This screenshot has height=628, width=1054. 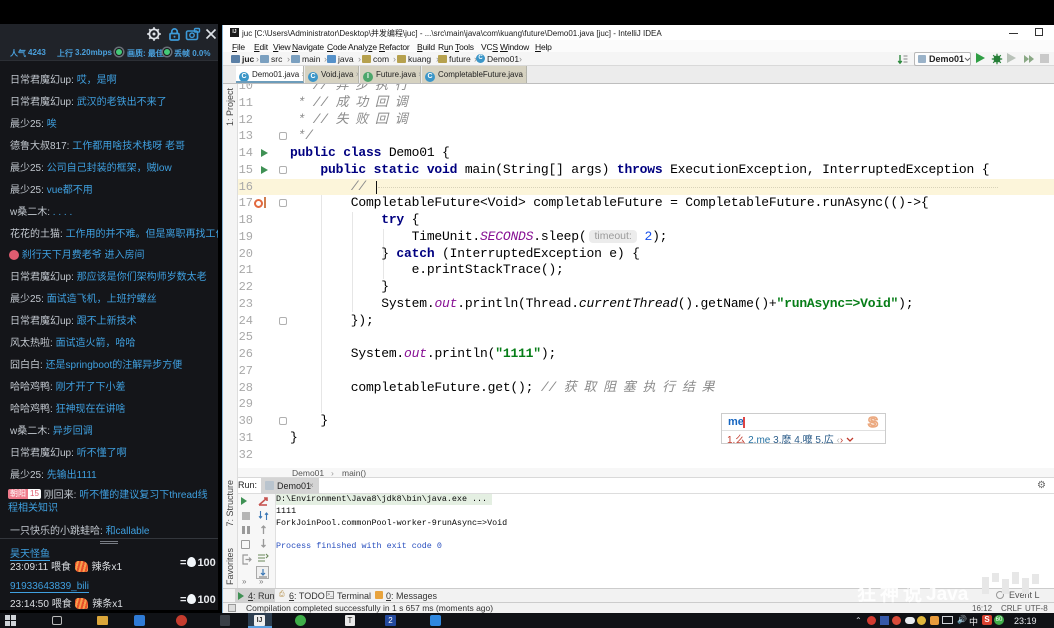 What do you see at coordinates (873, 422) in the screenshot?
I see `svg-text: S` at bounding box center [873, 422].